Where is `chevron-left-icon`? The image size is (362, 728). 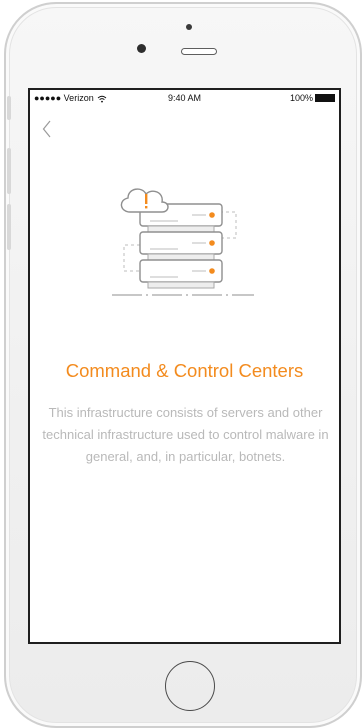 chevron-left-icon is located at coordinates (46, 129).